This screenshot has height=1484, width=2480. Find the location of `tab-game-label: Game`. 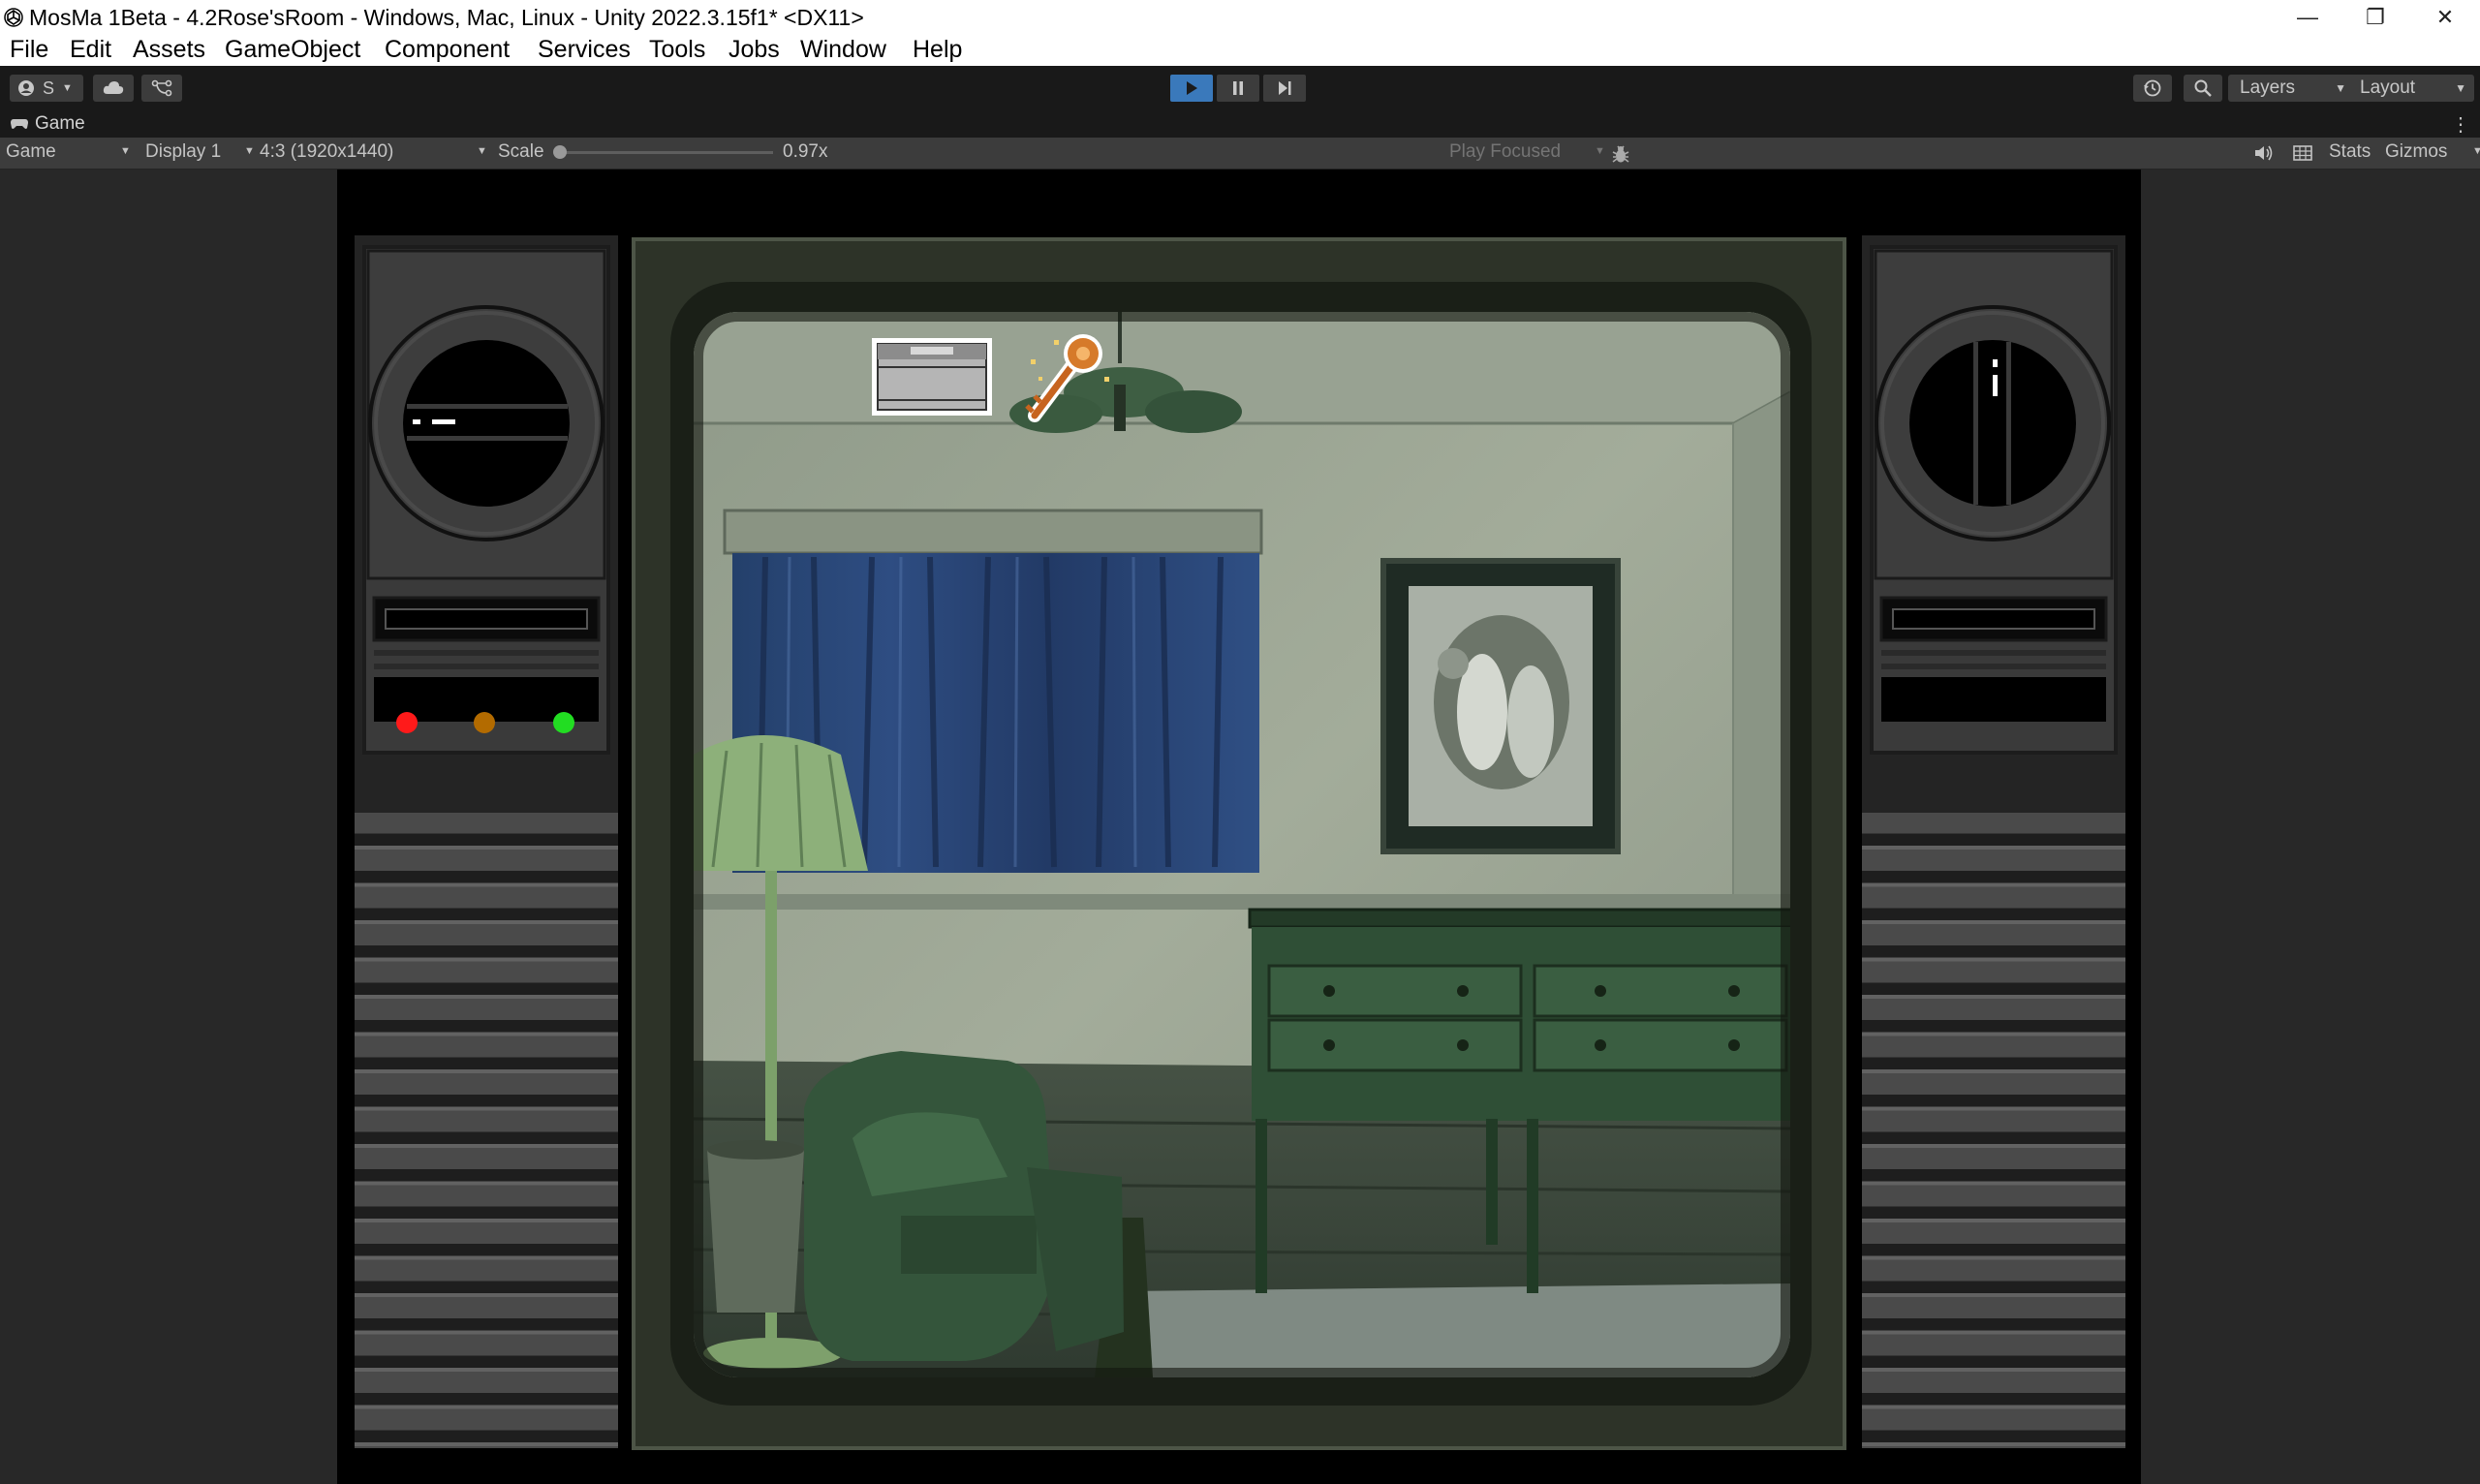

tab-game-label: Game is located at coordinates (60, 123).